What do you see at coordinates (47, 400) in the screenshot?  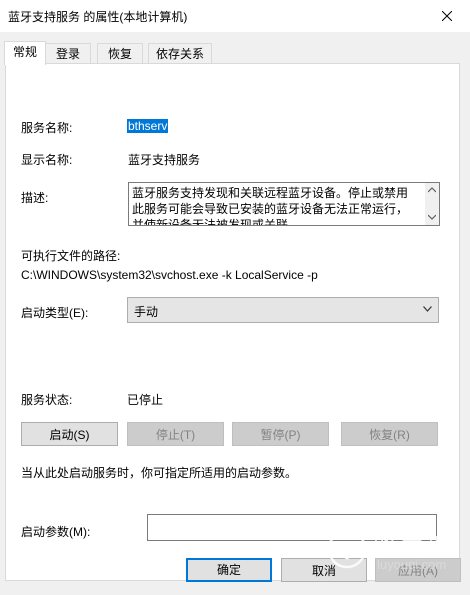 I see `service-status-label: 服务状态:` at bounding box center [47, 400].